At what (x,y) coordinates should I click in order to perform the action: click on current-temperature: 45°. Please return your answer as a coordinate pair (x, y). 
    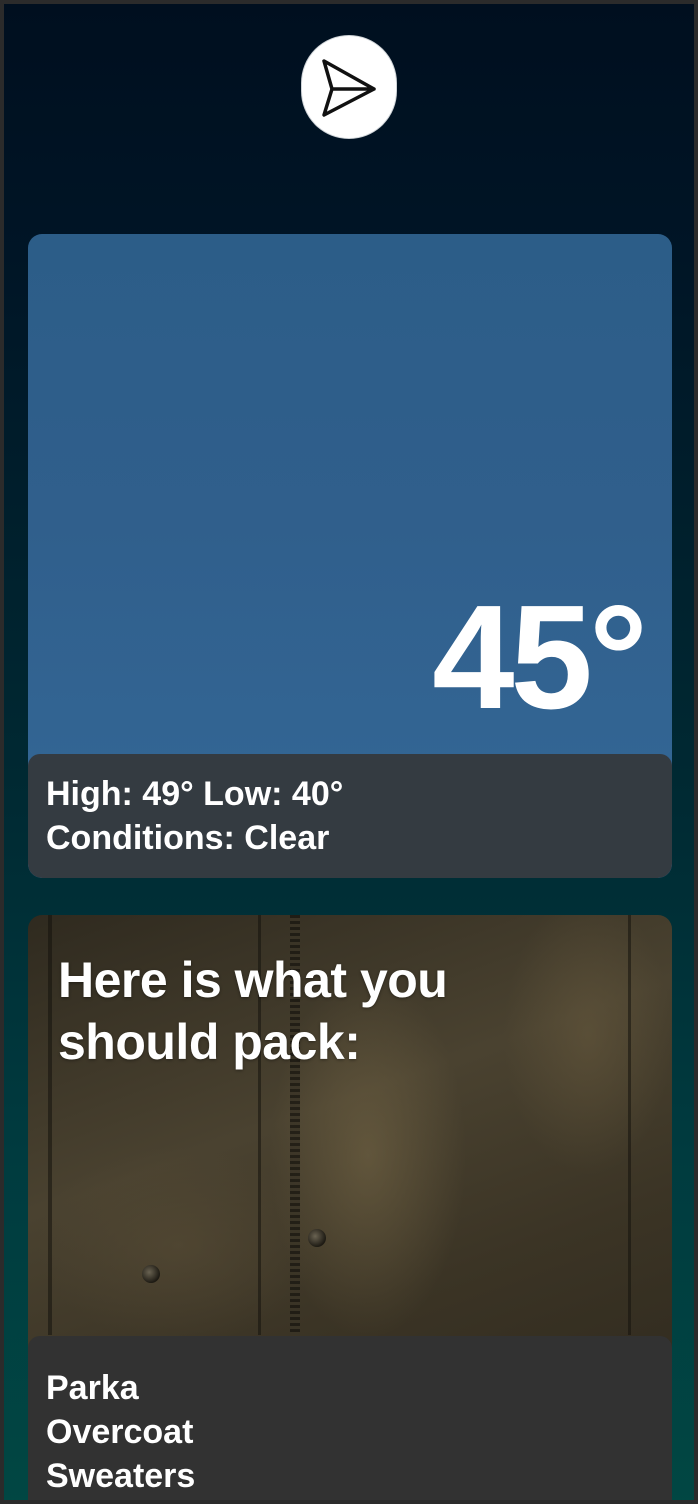
    Looking at the image, I should click on (540, 657).